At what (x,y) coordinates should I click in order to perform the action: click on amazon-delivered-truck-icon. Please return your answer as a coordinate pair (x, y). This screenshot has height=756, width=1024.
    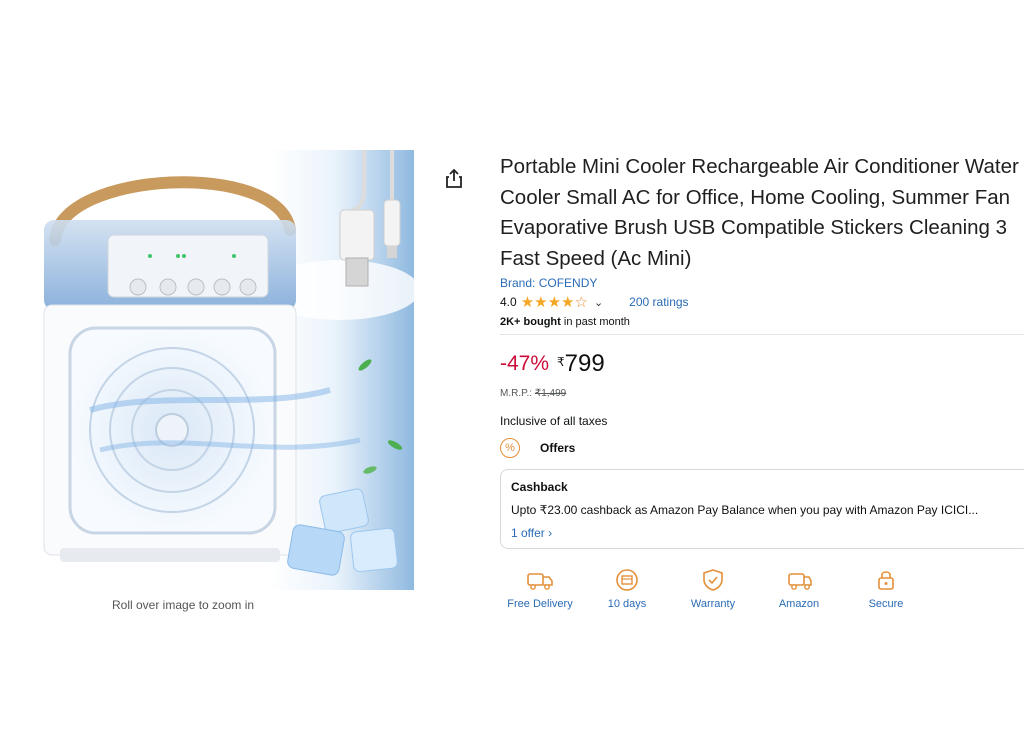
    Looking at the image, I should click on (800, 581).